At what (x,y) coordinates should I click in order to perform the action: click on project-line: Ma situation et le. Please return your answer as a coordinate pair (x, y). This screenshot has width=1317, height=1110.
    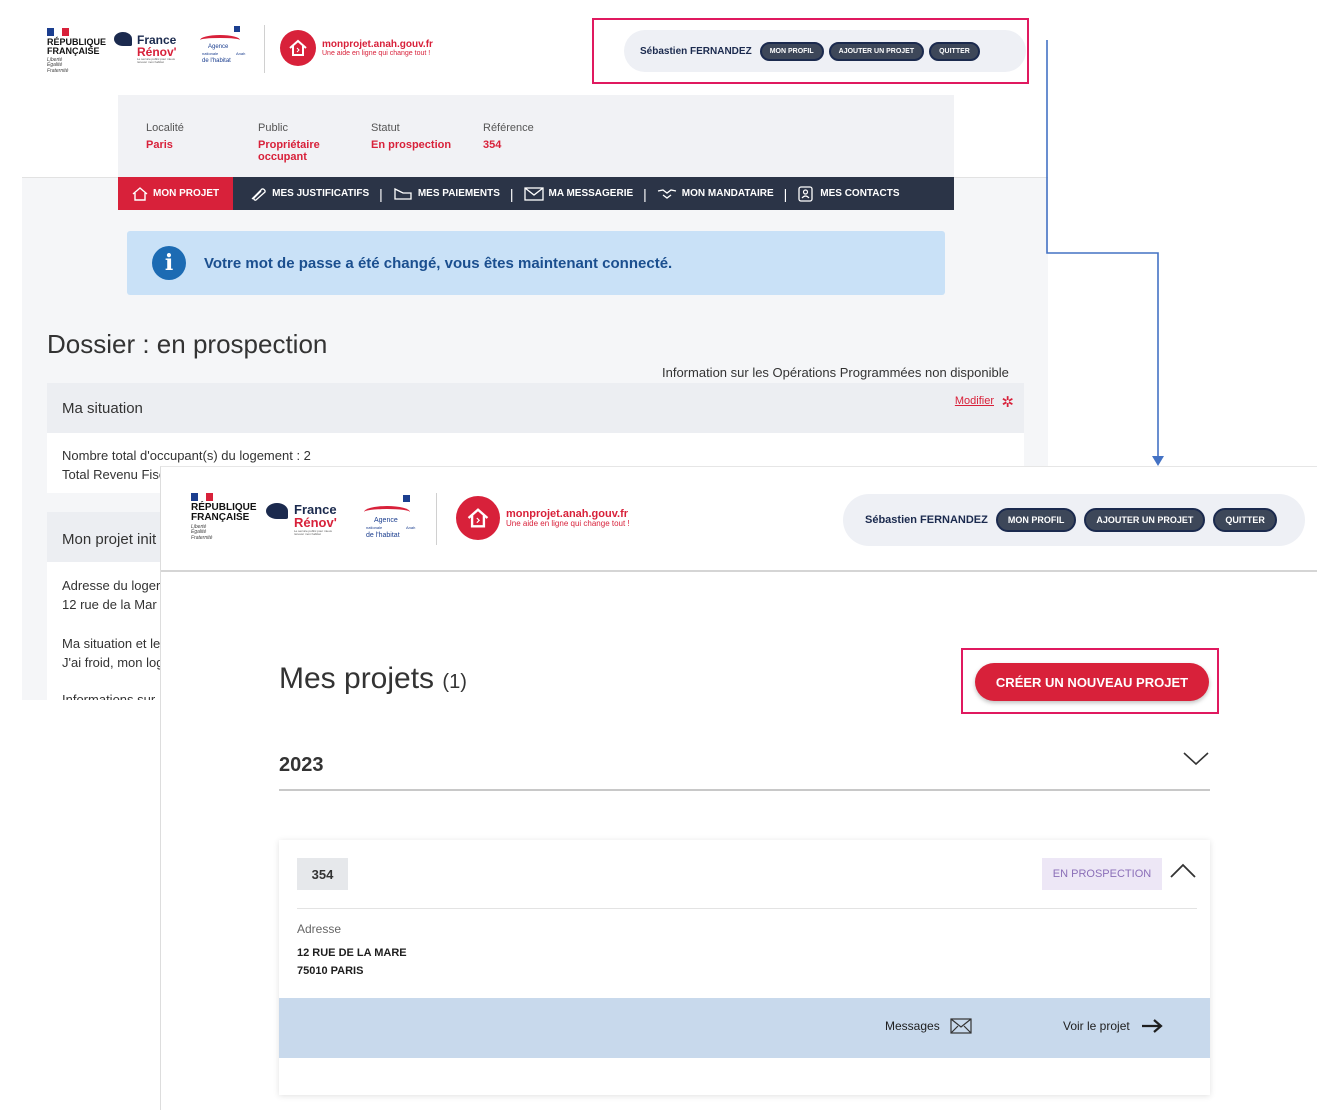
    Looking at the image, I should click on (111, 643).